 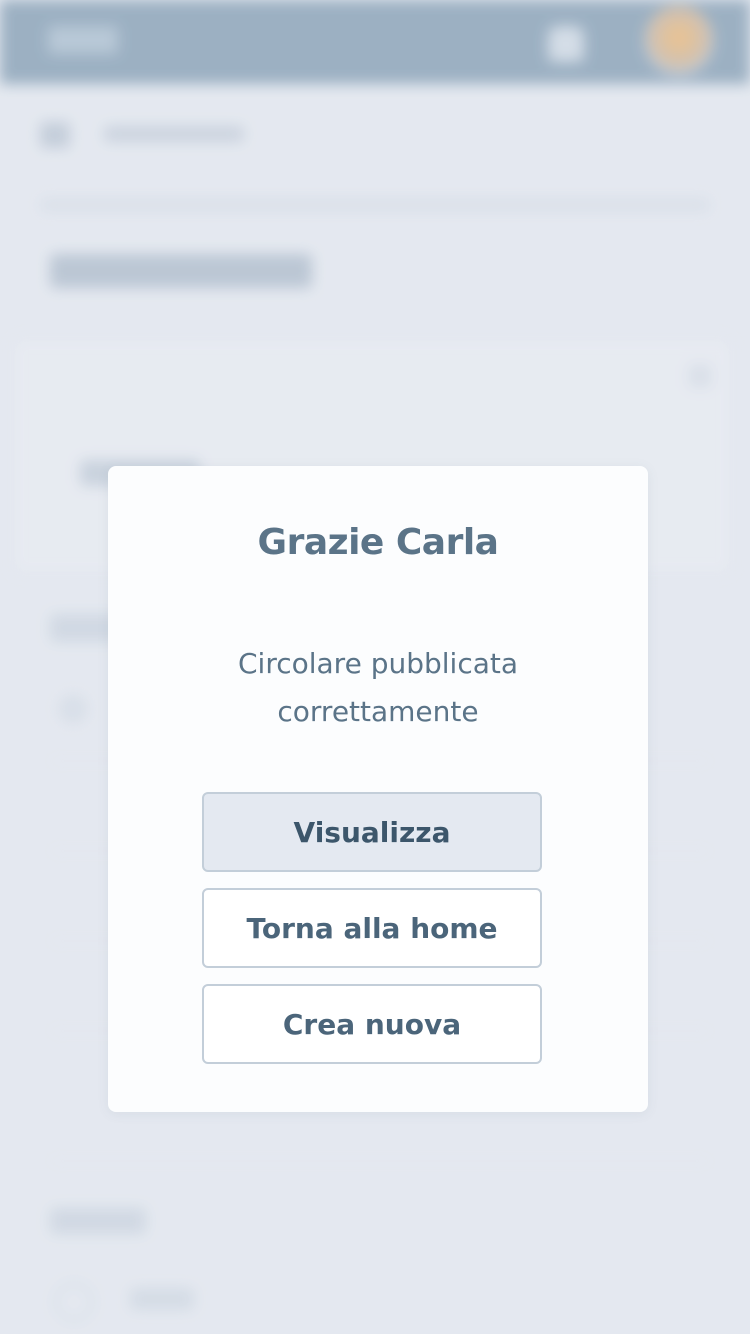 What do you see at coordinates (372, 928) in the screenshot?
I see `back-home-button: Torna alla home` at bounding box center [372, 928].